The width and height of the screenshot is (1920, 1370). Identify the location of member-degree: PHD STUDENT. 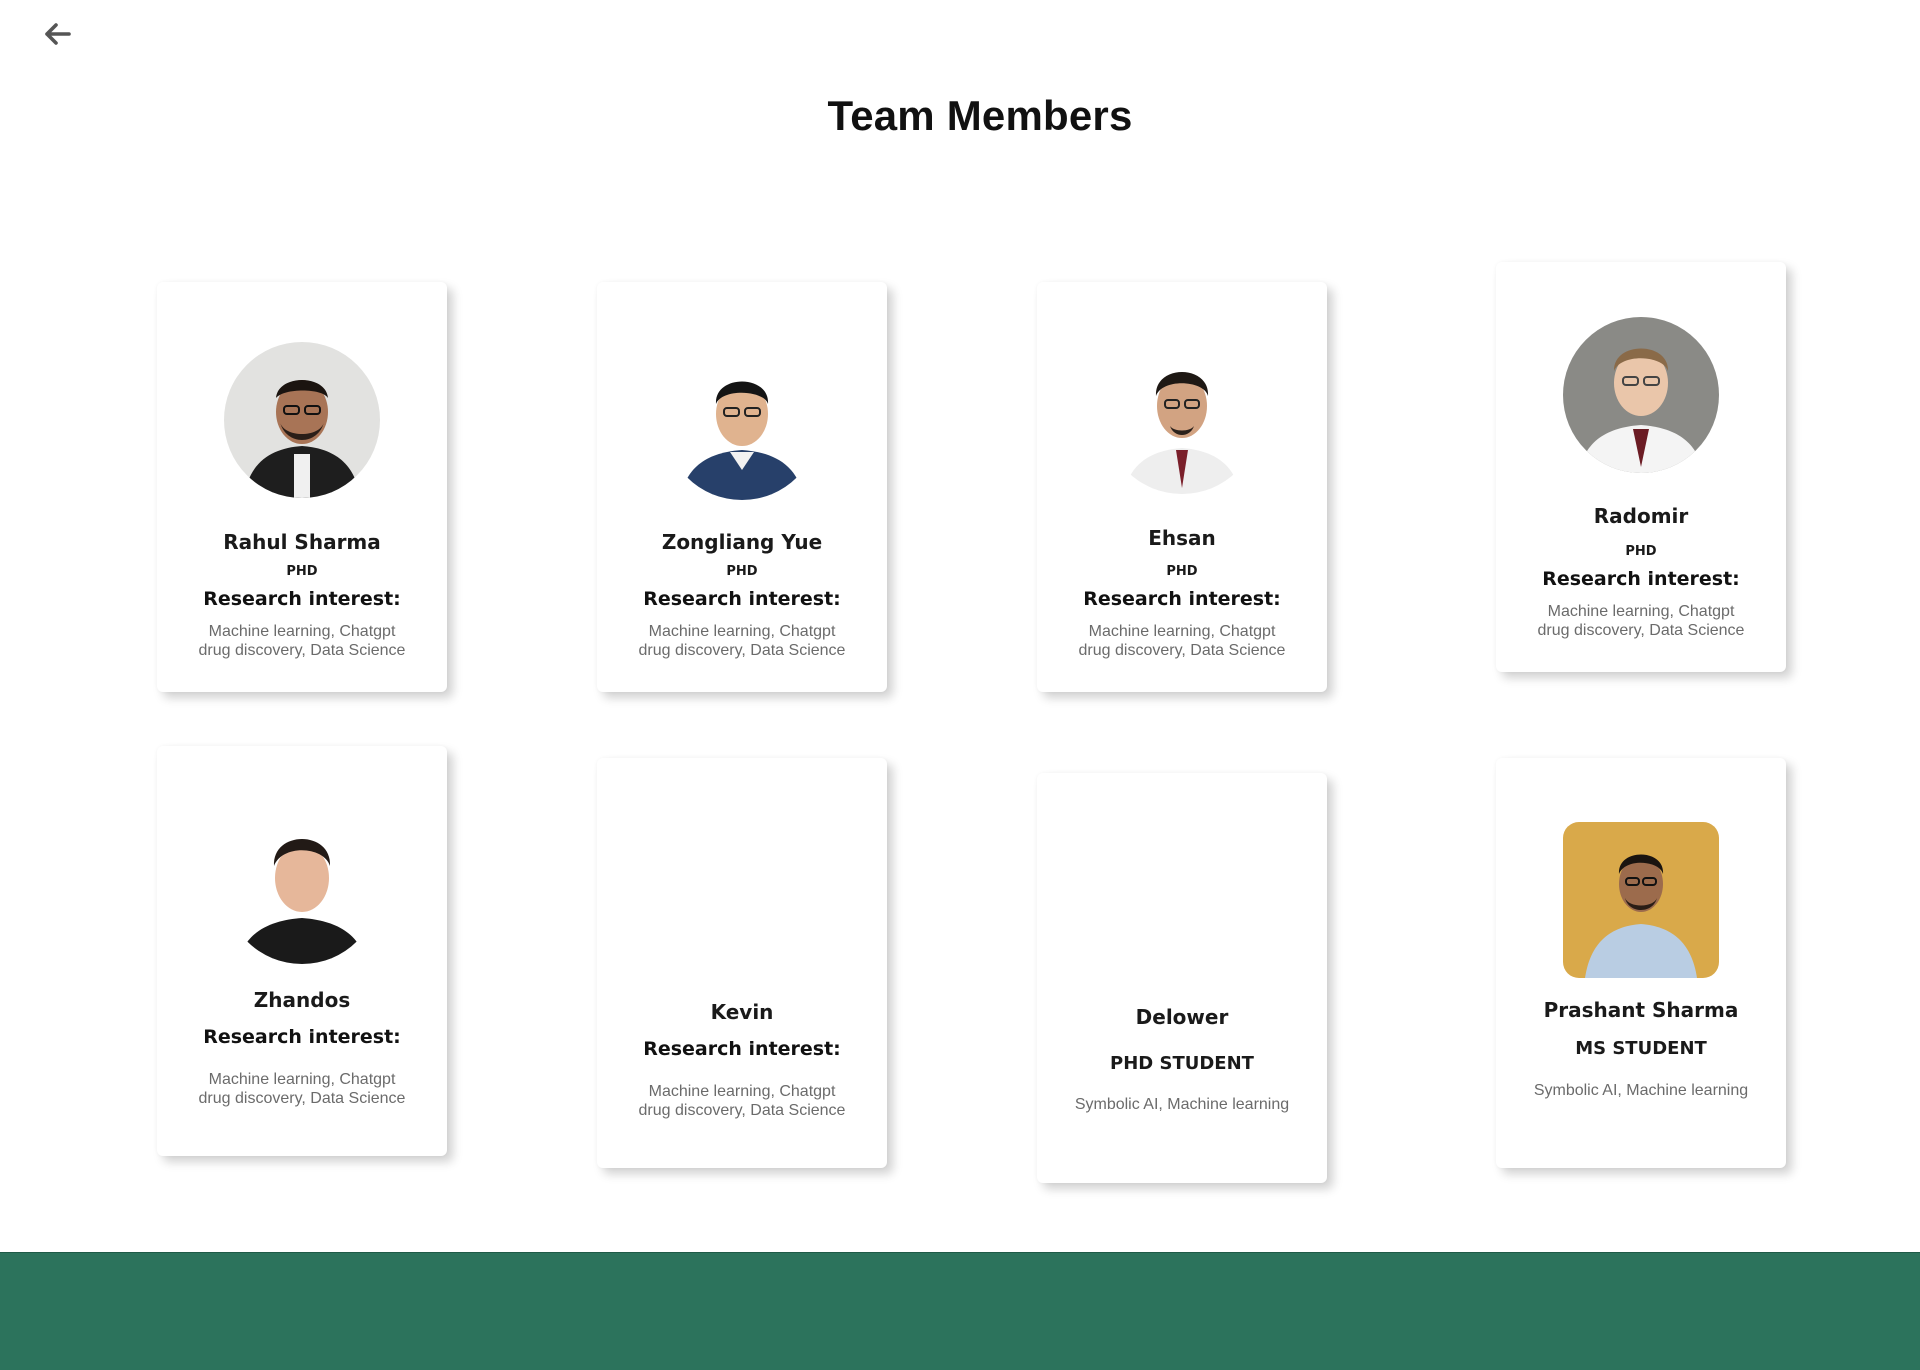
(1182, 1063).